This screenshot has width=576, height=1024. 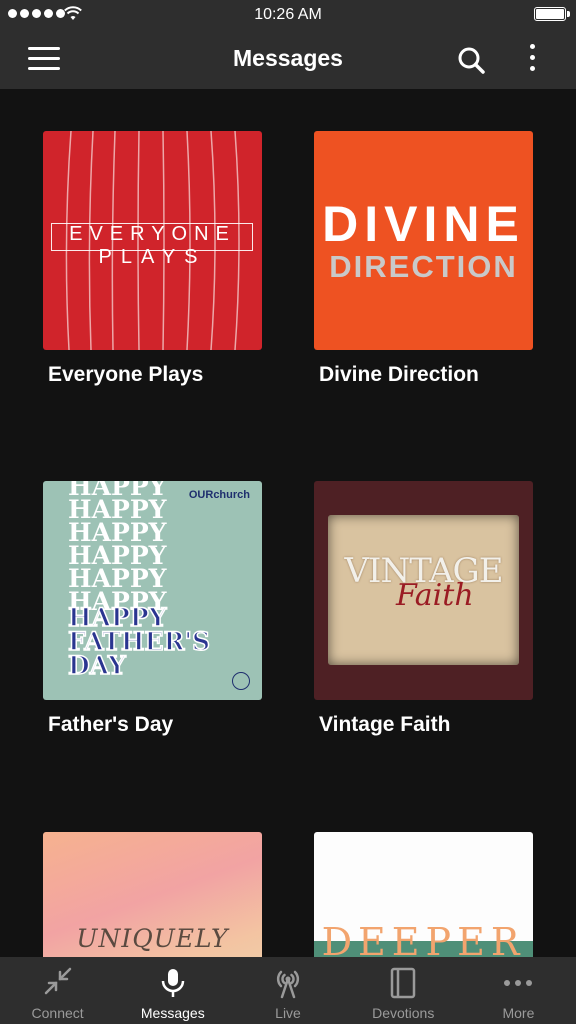 I want to click on tab-label: More, so click(x=518, y=1013).